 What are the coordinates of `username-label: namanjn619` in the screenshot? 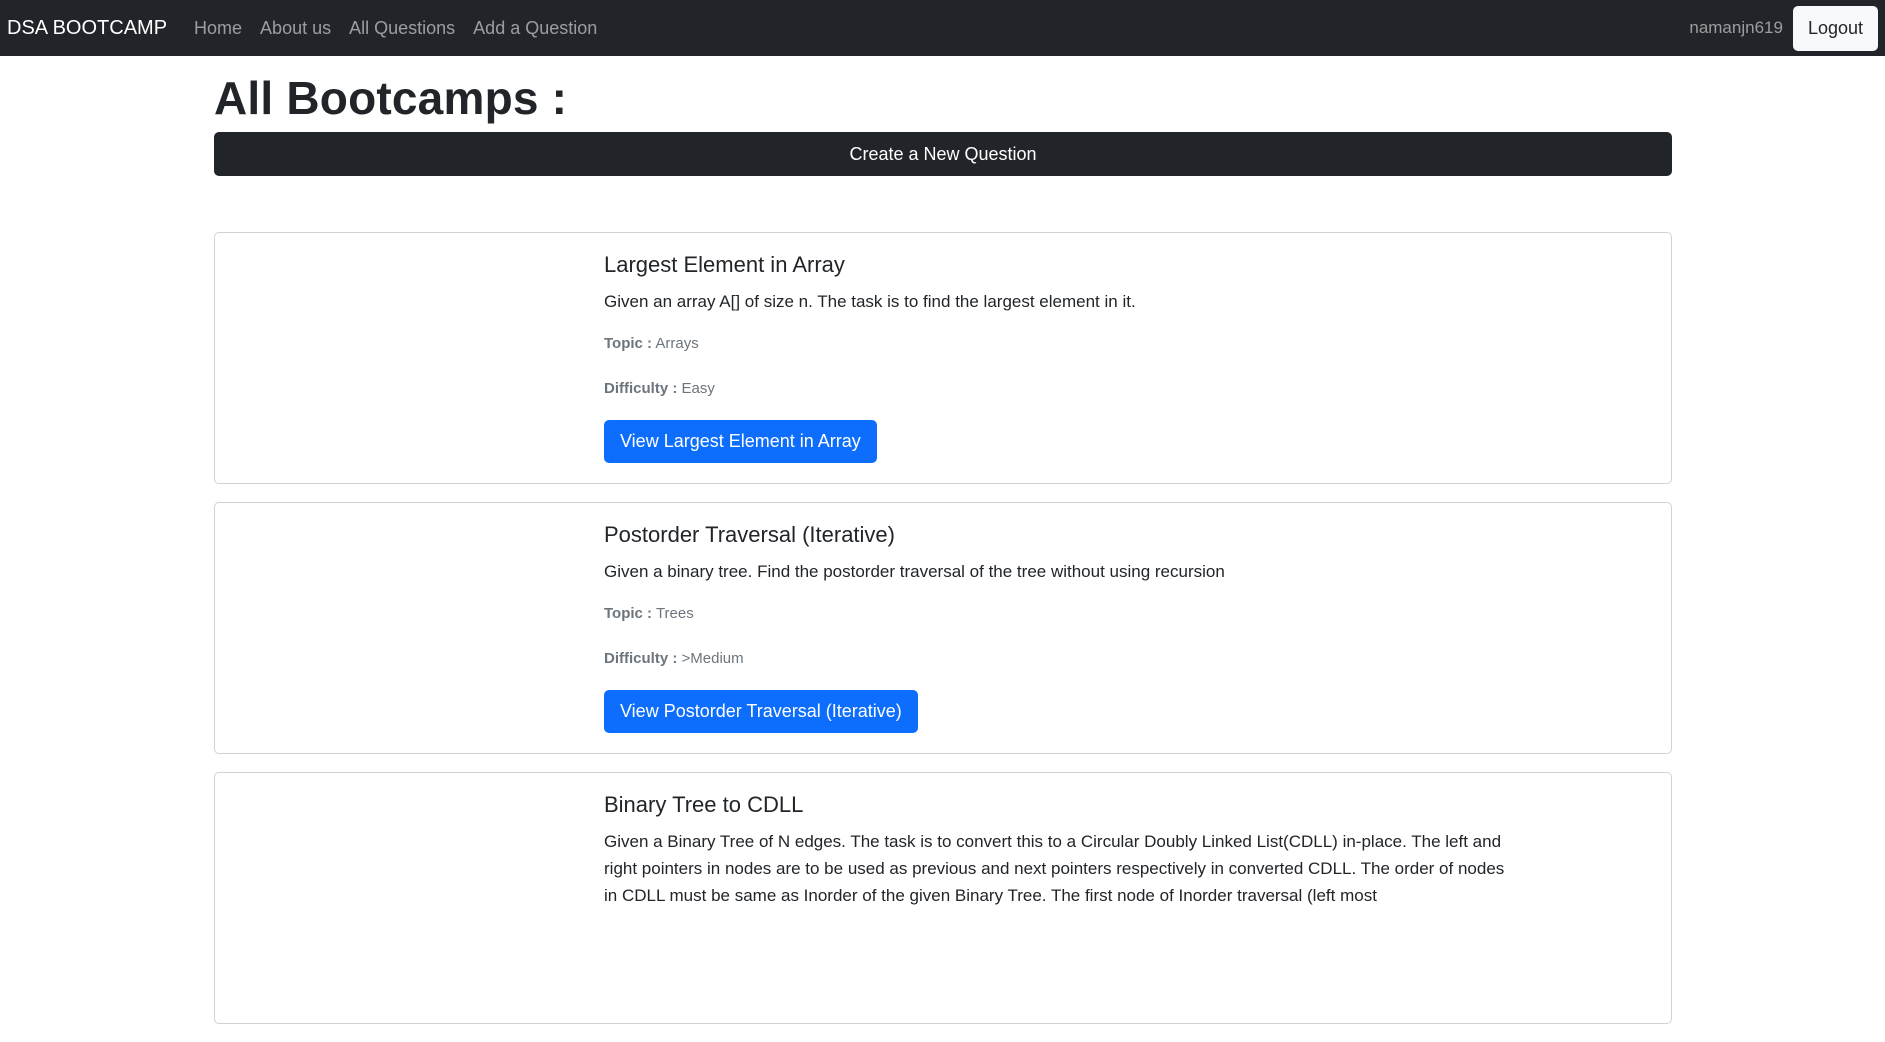 It's located at (1736, 27).